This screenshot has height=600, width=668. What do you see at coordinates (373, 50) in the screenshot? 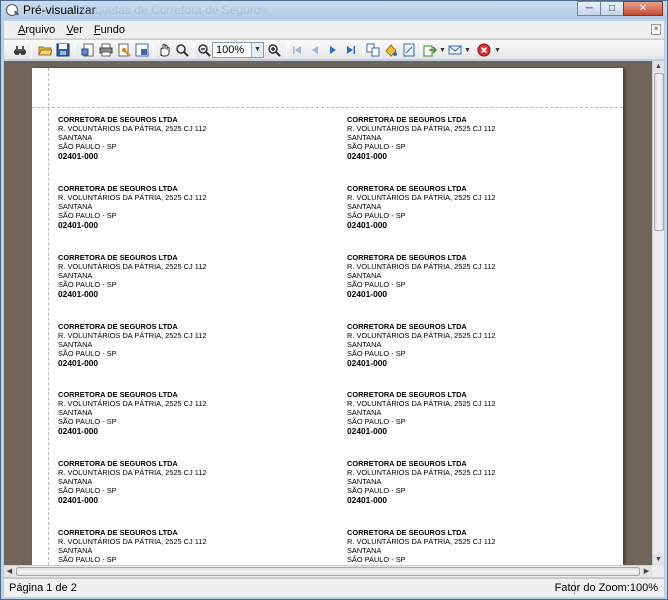
I see `multi-page-icon` at bounding box center [373, 50].